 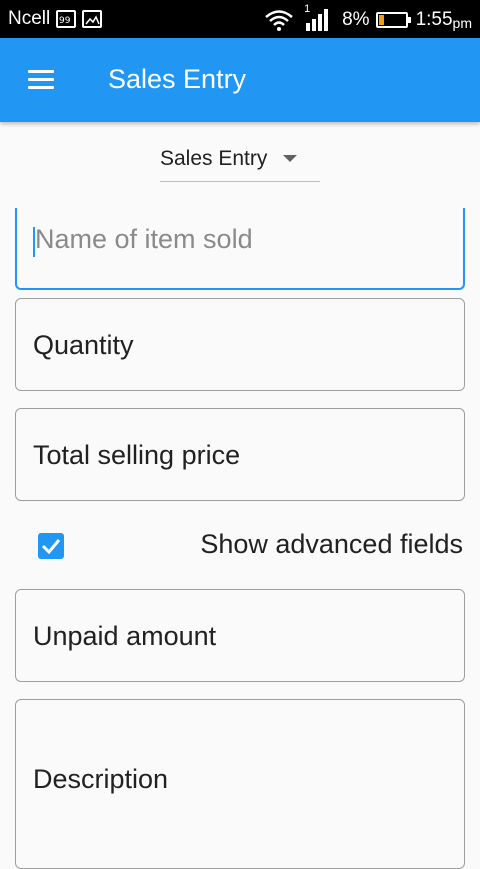 I want to click on status-left: Ncell 99, so click(x=55, y=19).